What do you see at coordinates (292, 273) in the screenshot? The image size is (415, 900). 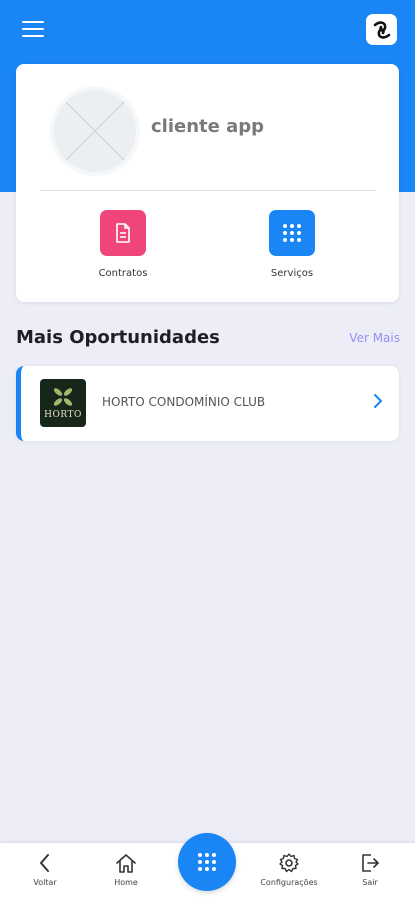 I see `services-label: Serviços` at bounding box center [292, 273].